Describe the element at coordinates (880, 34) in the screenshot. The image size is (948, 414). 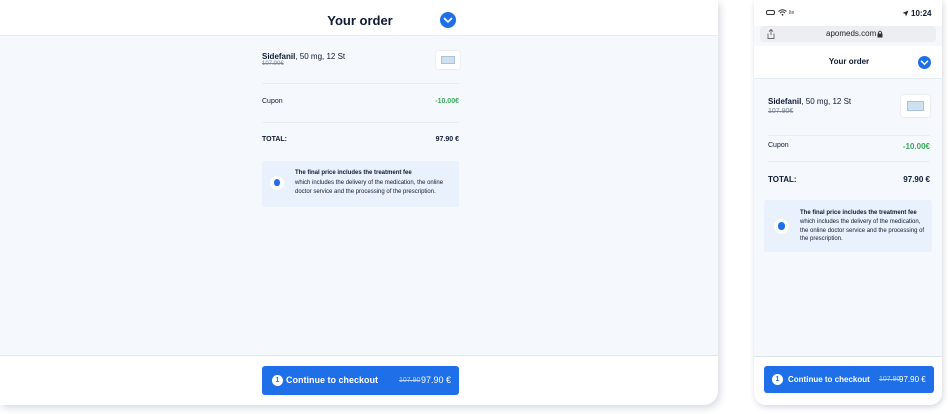
I see `lock-icon` at that location.